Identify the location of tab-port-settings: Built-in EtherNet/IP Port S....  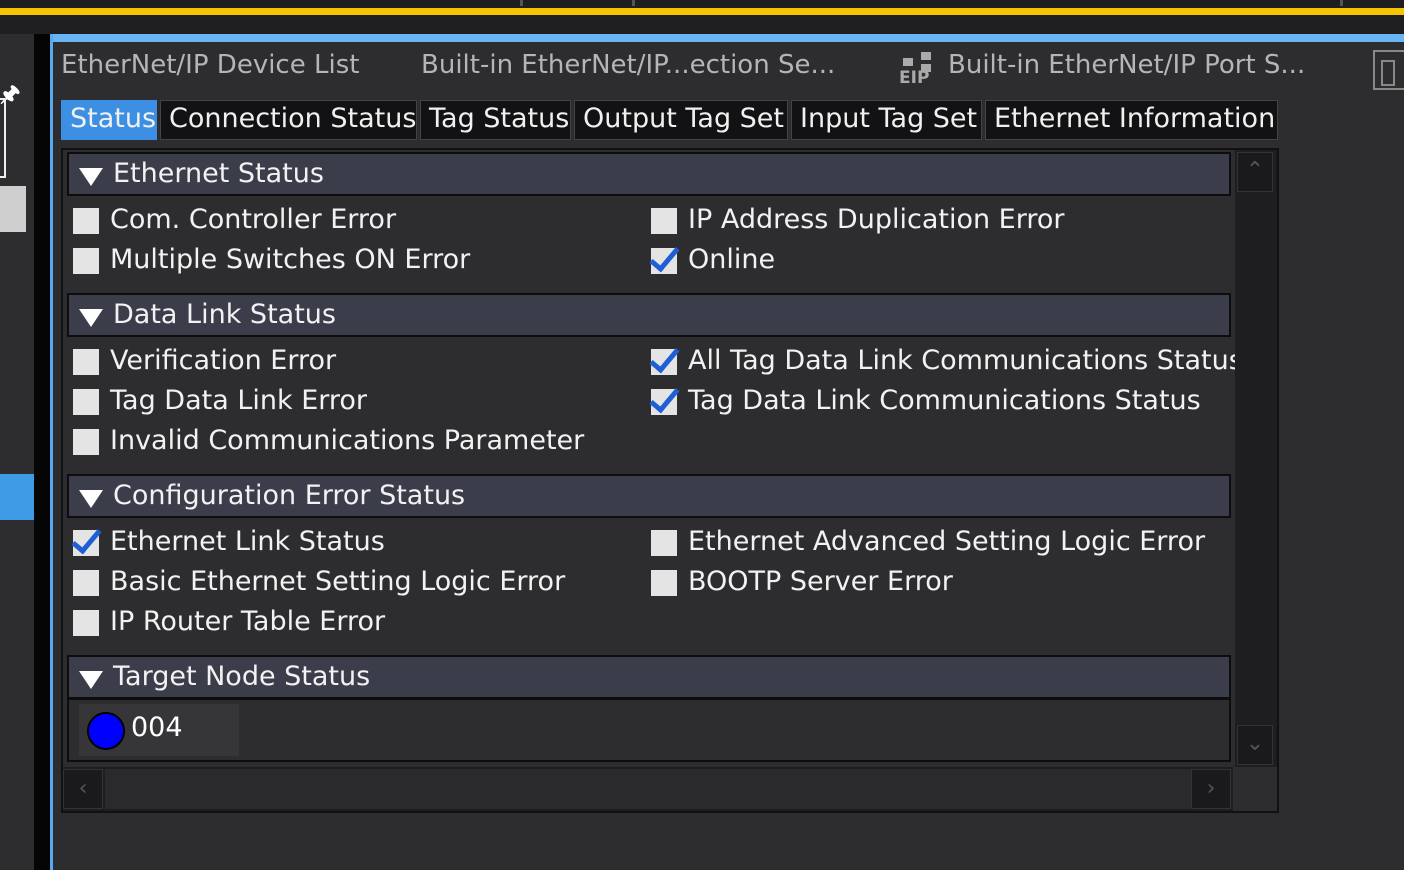
(1126, 65).